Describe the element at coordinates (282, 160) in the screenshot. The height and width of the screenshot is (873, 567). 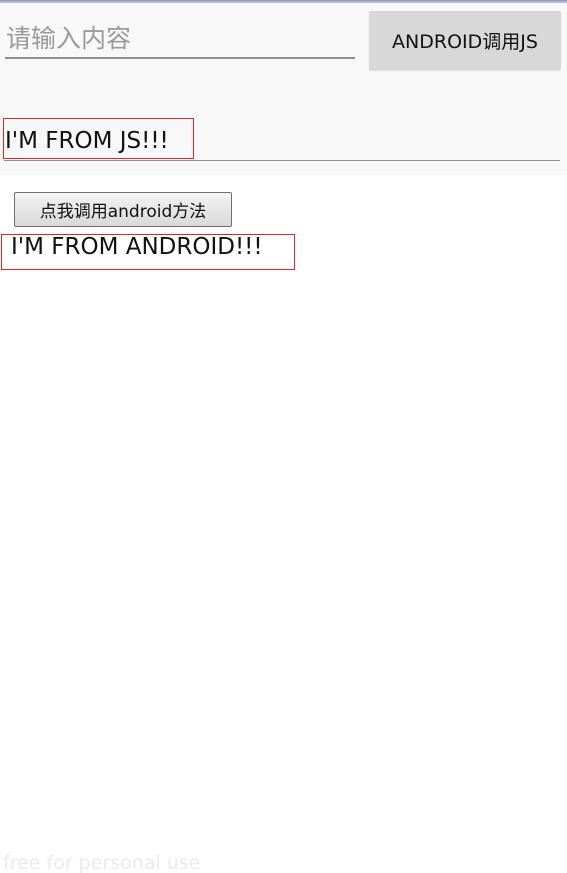
I see `js-message-underline` at that location.